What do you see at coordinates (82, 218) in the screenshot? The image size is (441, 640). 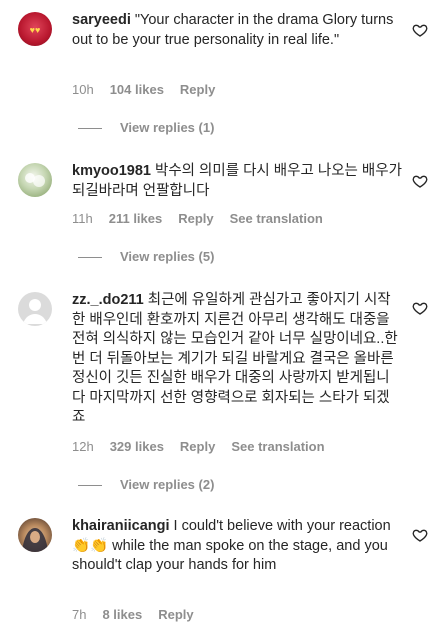 I see `comment-time: 11h` at bounding box center [82, 218].